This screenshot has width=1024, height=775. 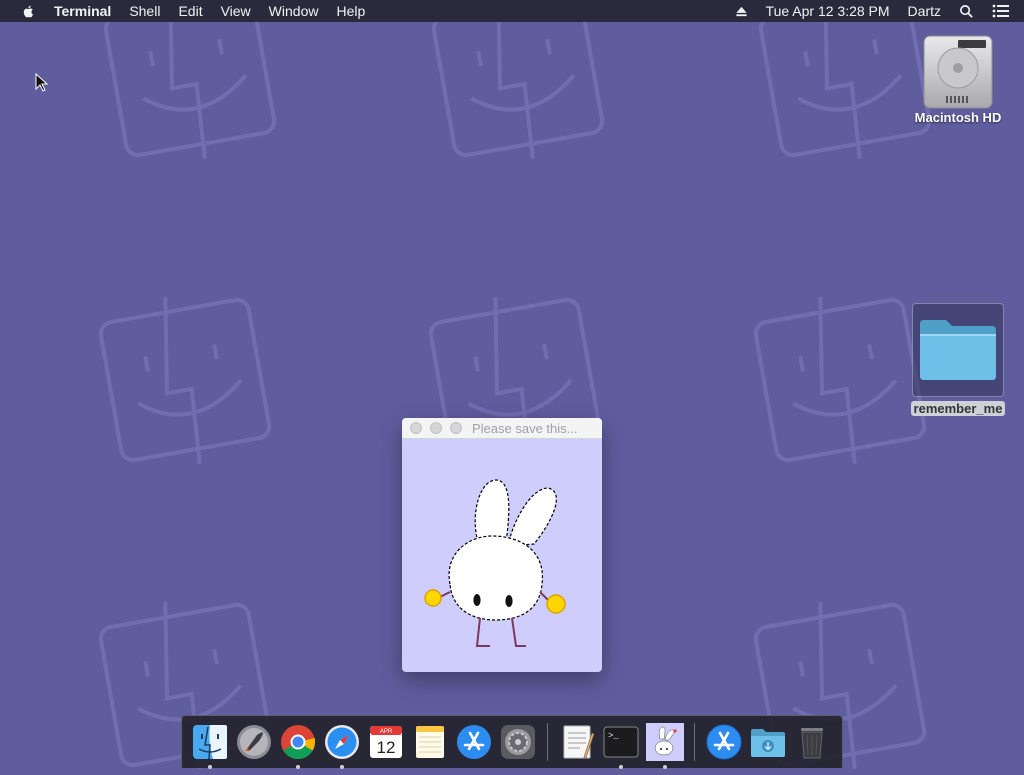 I want to click on apple-menu-icon, so click(x=28, y=11).